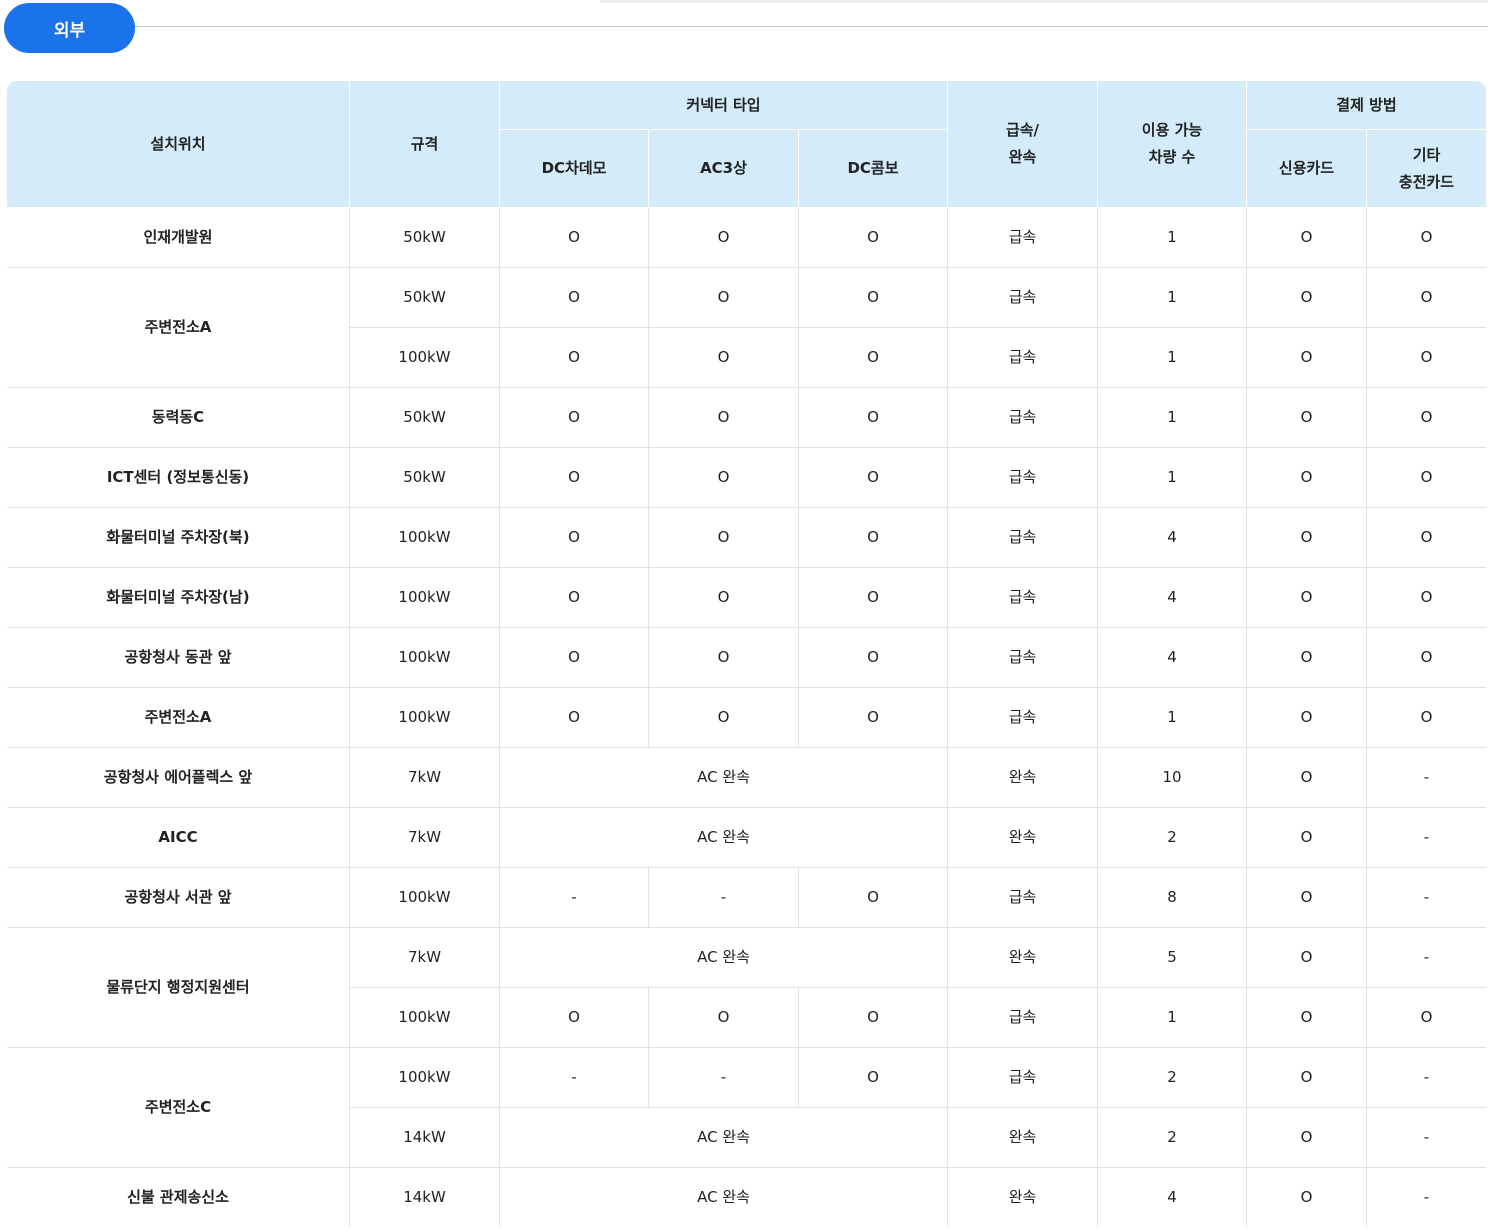 Image resolution: width=1488 pixels, height=1232 pixels. Describe the element at coordinates (1172, 130) in the screenshot. I see `header-capacity-line1: 이용 가능` at that location.